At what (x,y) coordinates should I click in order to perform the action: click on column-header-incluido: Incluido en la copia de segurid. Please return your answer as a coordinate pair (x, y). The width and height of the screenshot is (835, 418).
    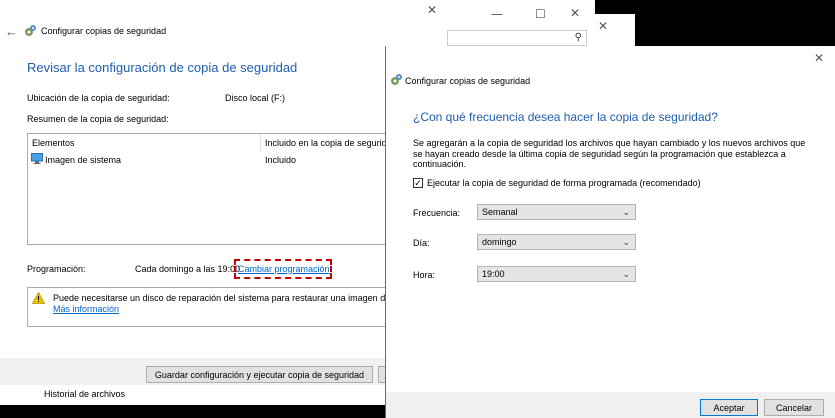
    Looking at the image, I should click on (325, 143).